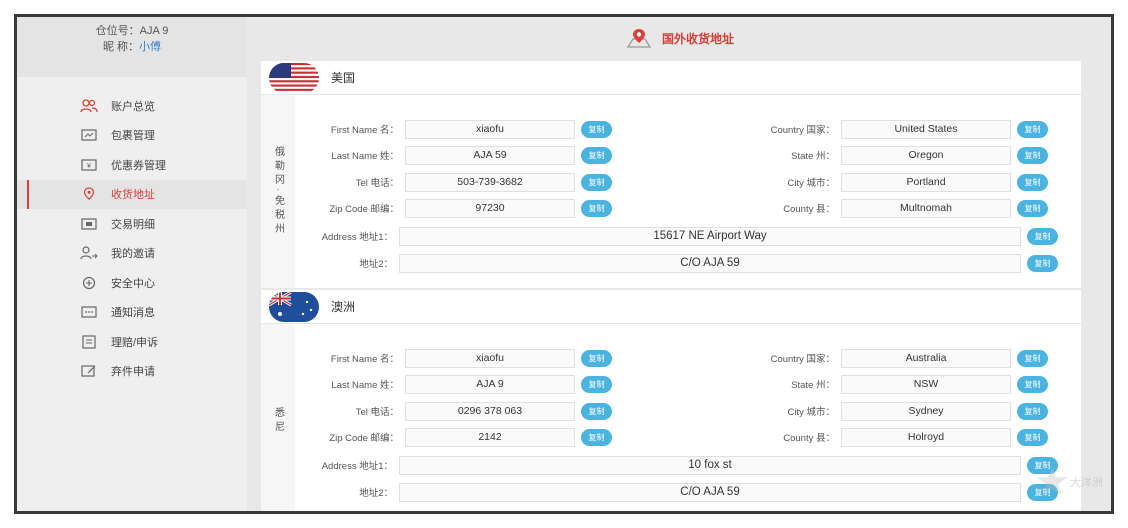  What do you see at coordinates (802, 359) in the screenshot?
I see `field-label: Country 国家：` at bounding box center [802, 359].